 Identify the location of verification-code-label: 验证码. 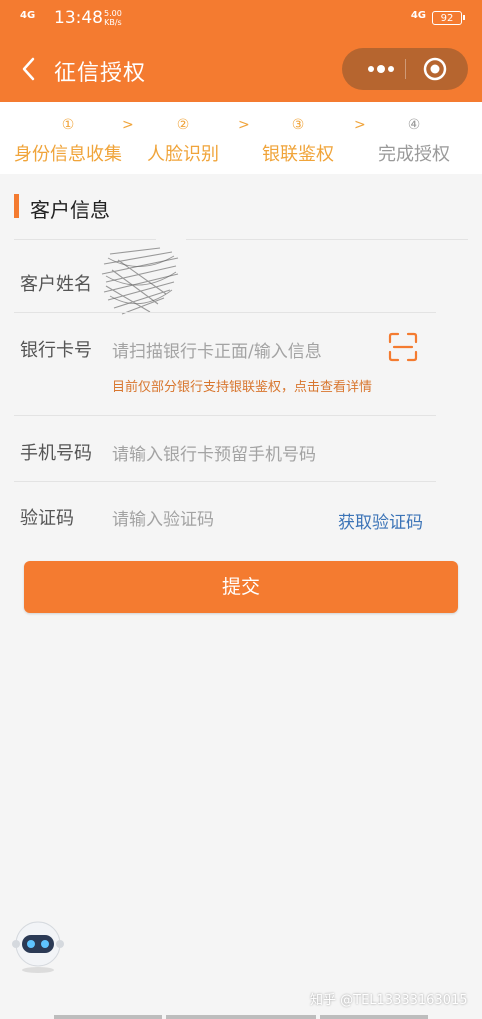
(47, 518).